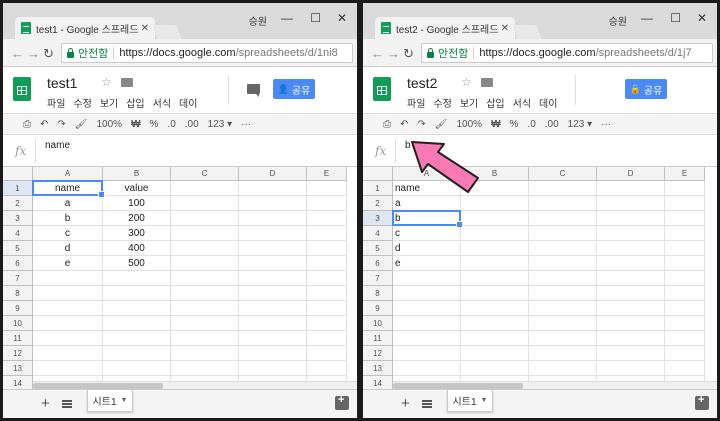 The width and height of the screenshot is (720, 421). What do you see at coordinates (273, 278) in the screenshot?
I see `cell-d7` at bounding box center [273, 278].